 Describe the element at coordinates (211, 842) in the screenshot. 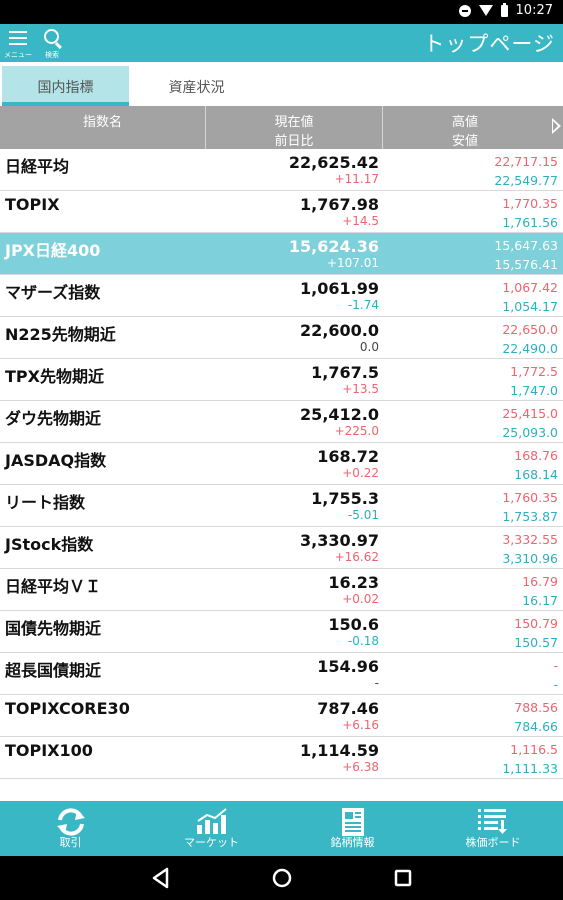

I see `nav-market-label: マーケット` at that location.